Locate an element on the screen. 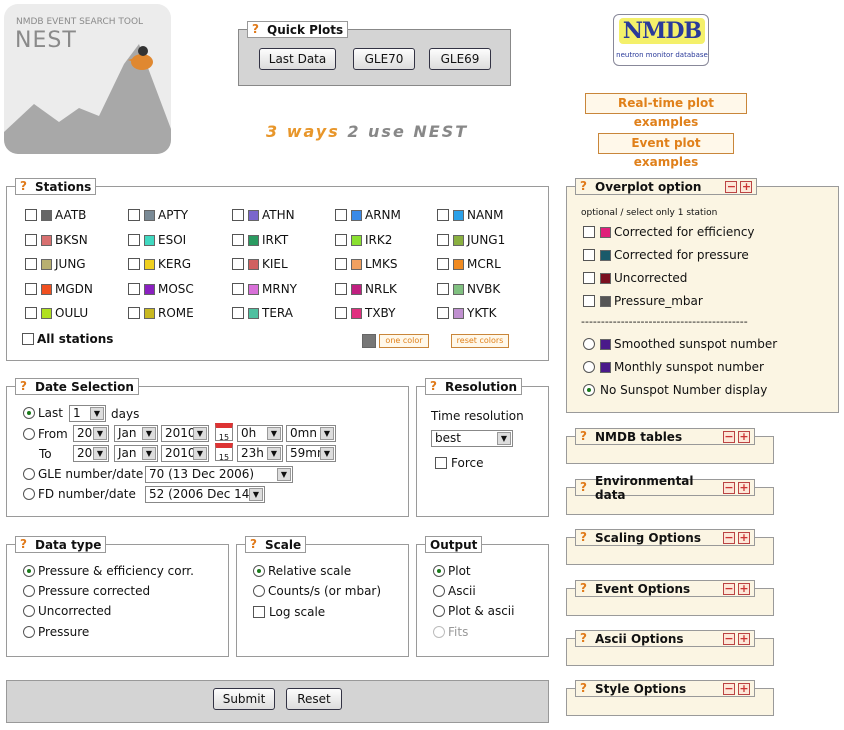 This screenshot has height=730, width=844. station-option: KIEL is located at coordinates (260, 264).